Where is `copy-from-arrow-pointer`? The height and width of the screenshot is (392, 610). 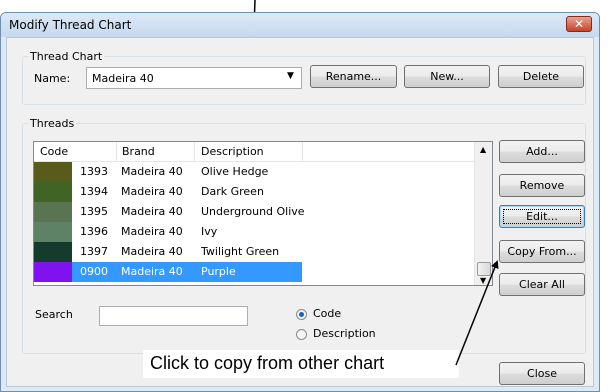 copy-from-arrow-pointer is located at coordinates (477, 313).